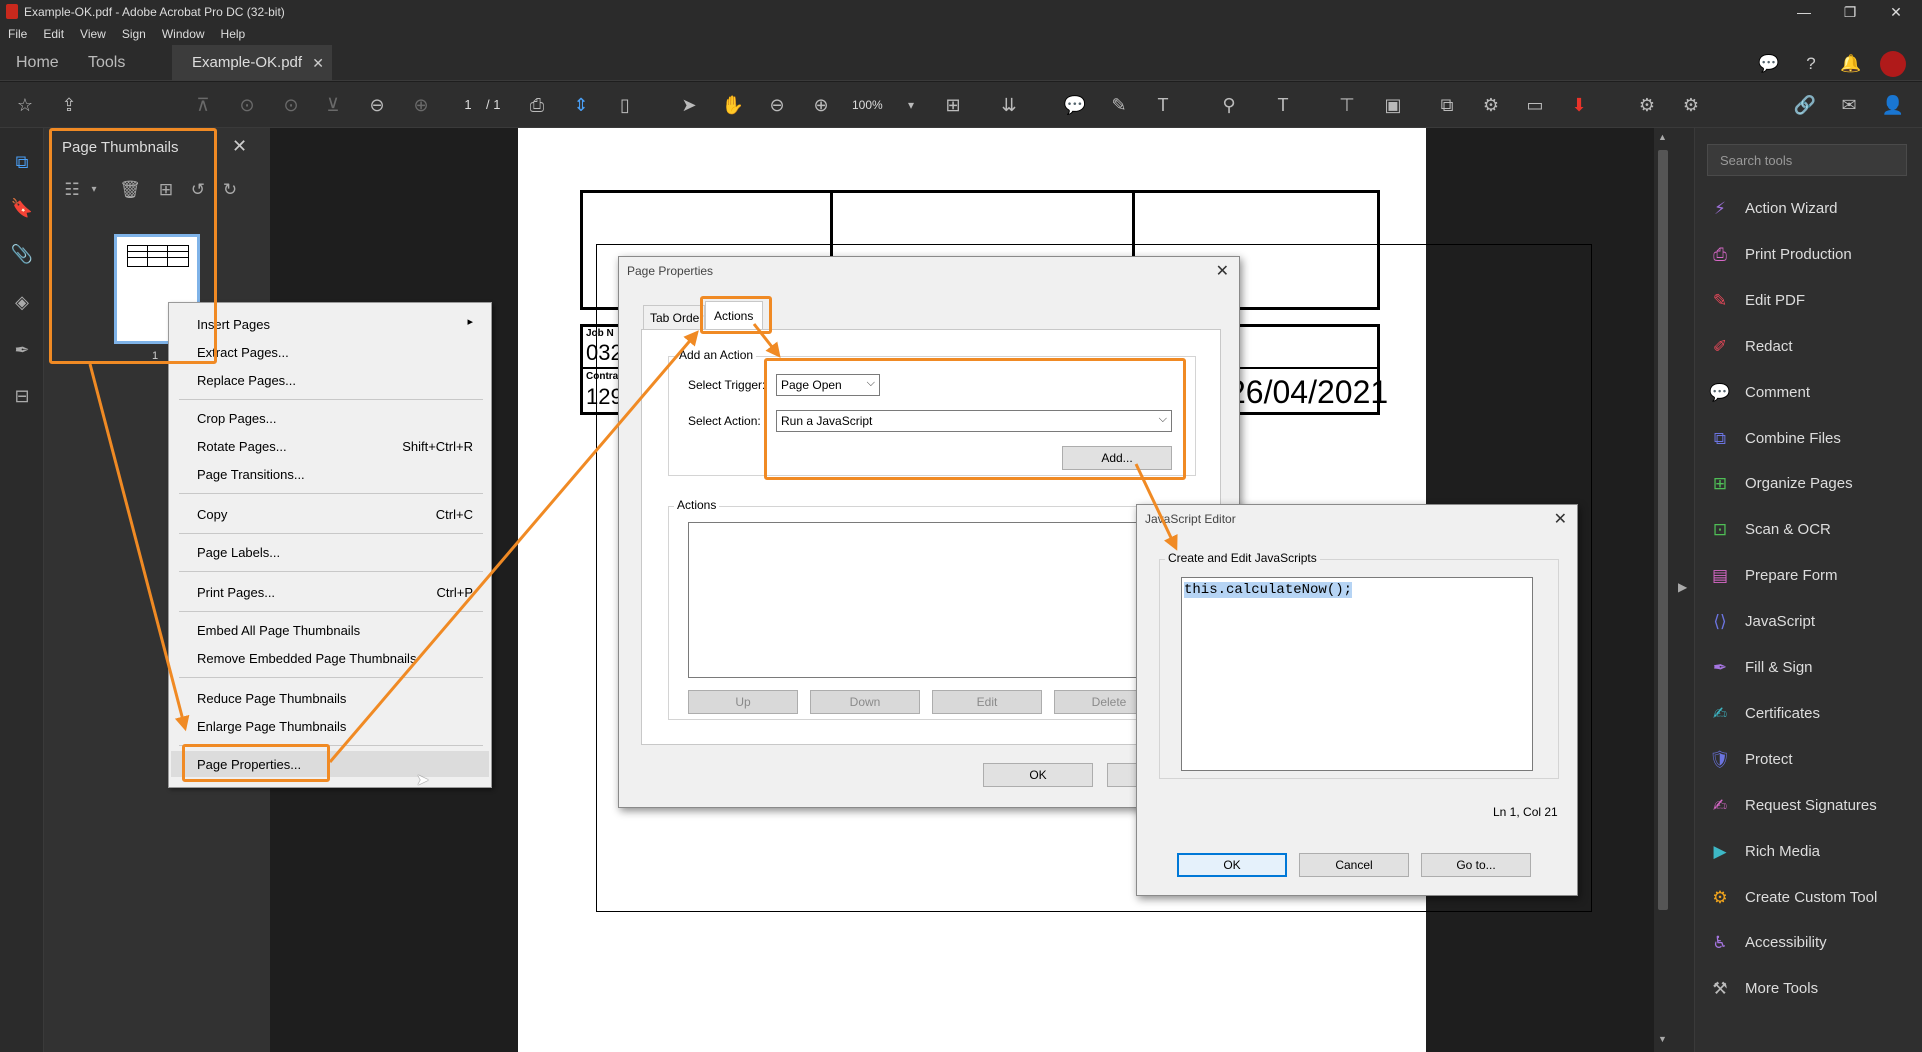 This screenshot has width=1922, height=1052. What do you see at coordinates (689, 105) in the screenshot?
I see `select-tool-icon: ➤` at bounding box center [689, 105].